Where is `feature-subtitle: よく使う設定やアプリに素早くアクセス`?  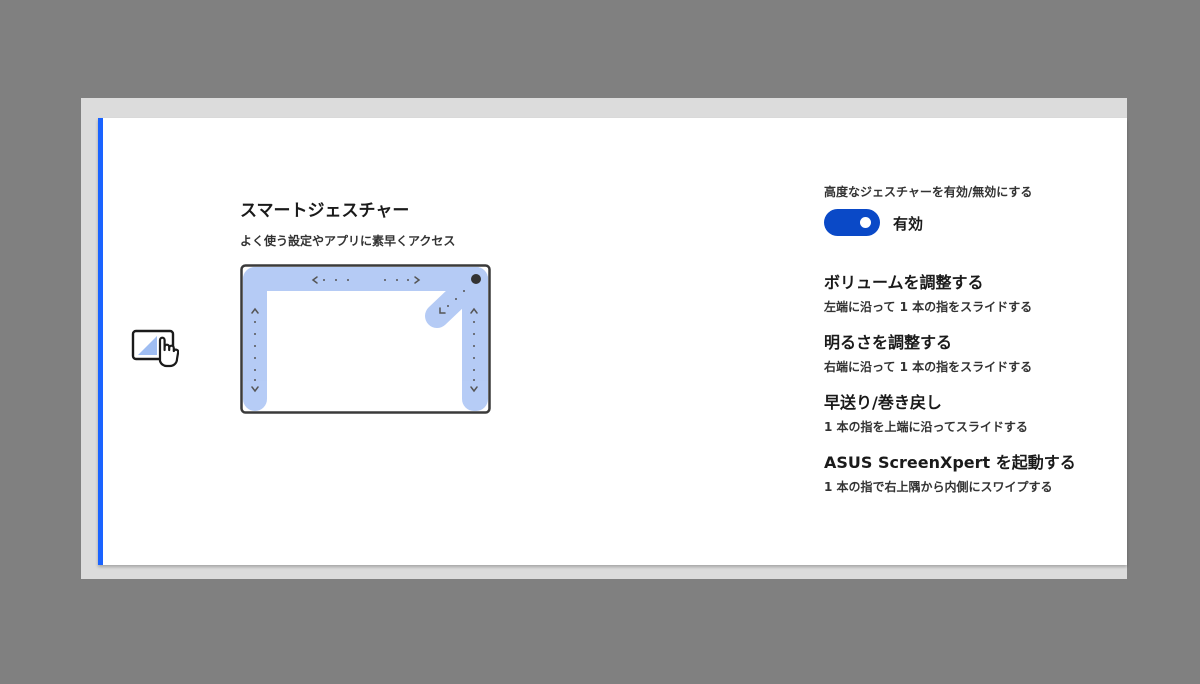 feature-subtitle: よく使う設定やアプリに素早くアクセス is located at coordinates (348, 241).